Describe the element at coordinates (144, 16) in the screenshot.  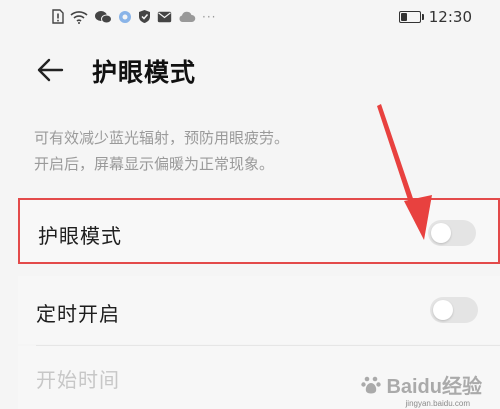
I see `shield-icon` at that location.